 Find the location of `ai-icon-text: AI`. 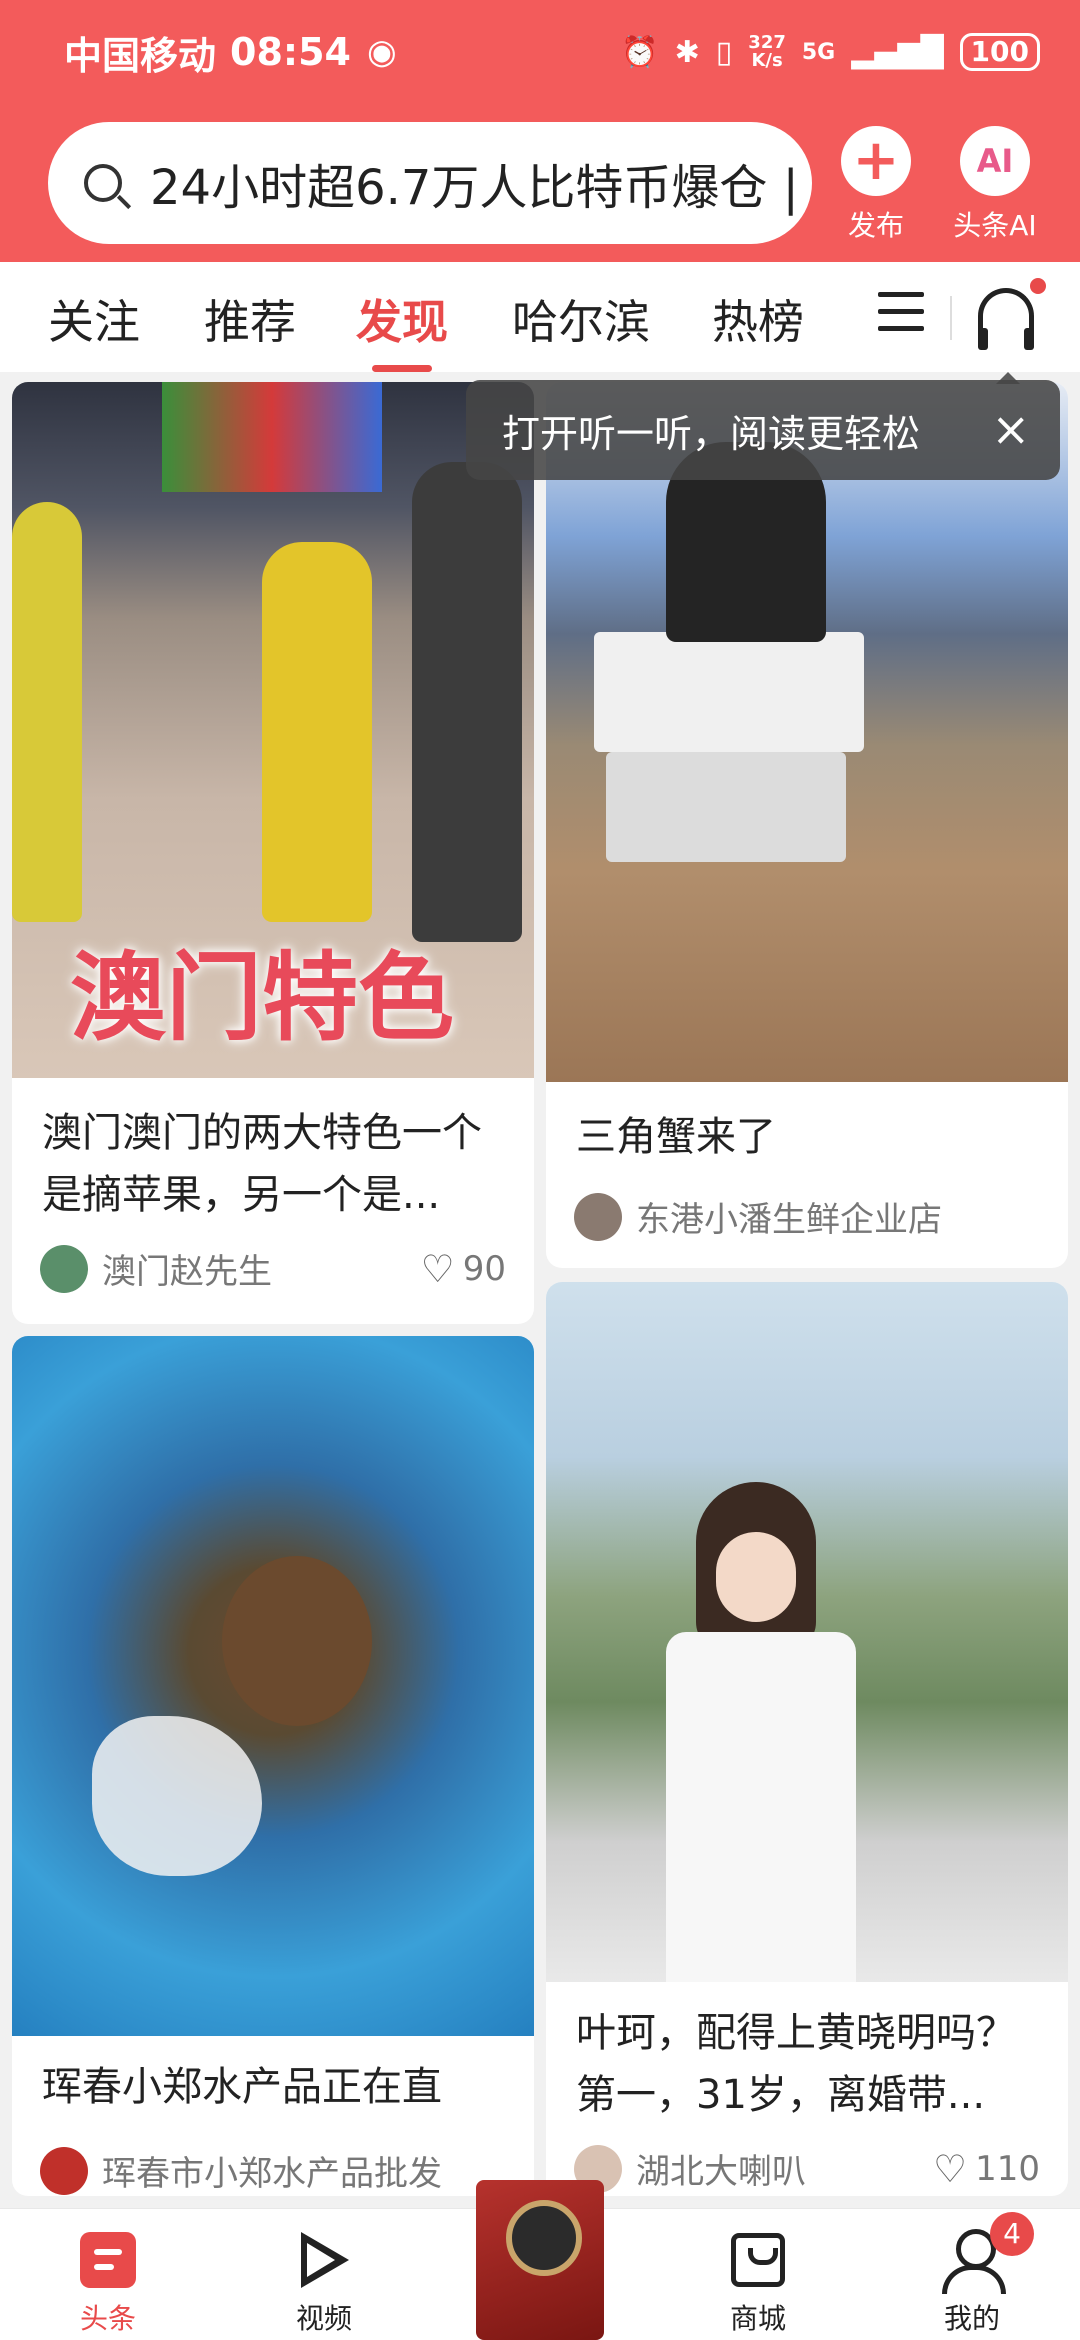

ai-icon-text: AI is located at coordinates (995, 161).